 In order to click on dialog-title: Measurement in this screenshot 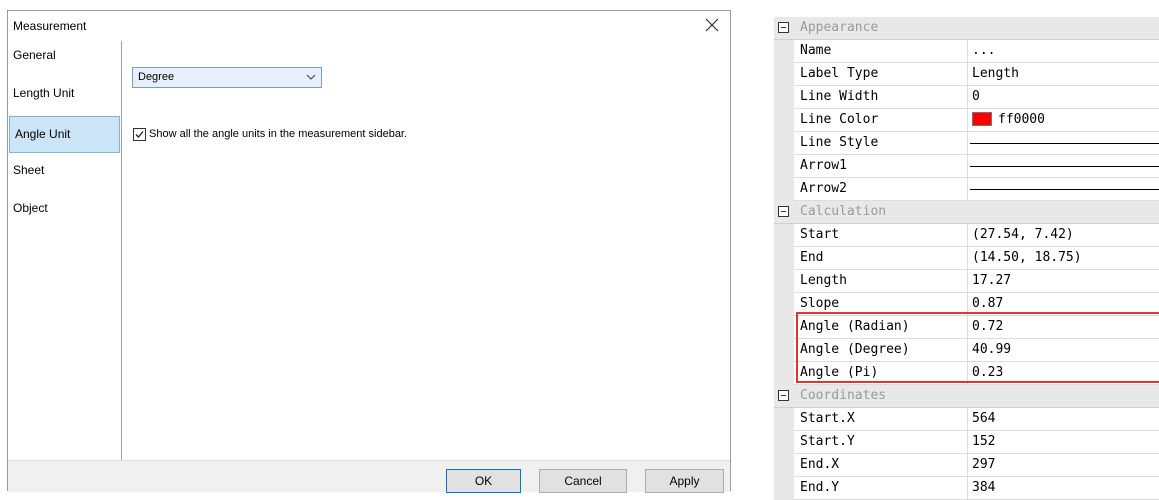, I will do `click(50, 26)`.